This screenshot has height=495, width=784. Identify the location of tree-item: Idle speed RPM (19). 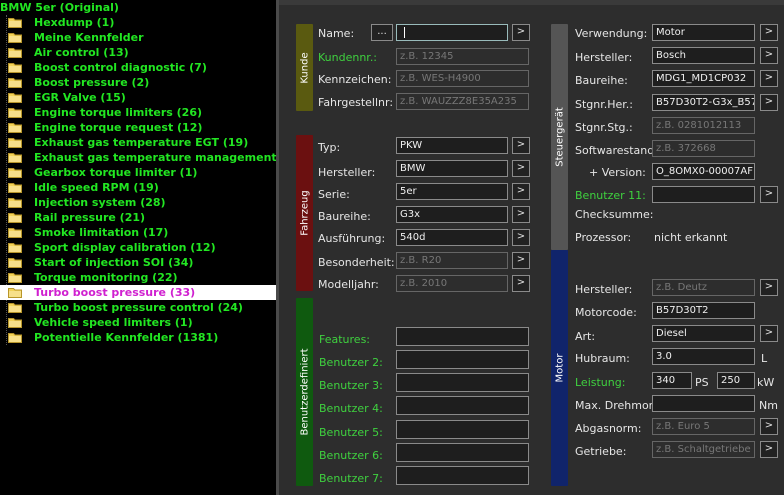
(138, 187).